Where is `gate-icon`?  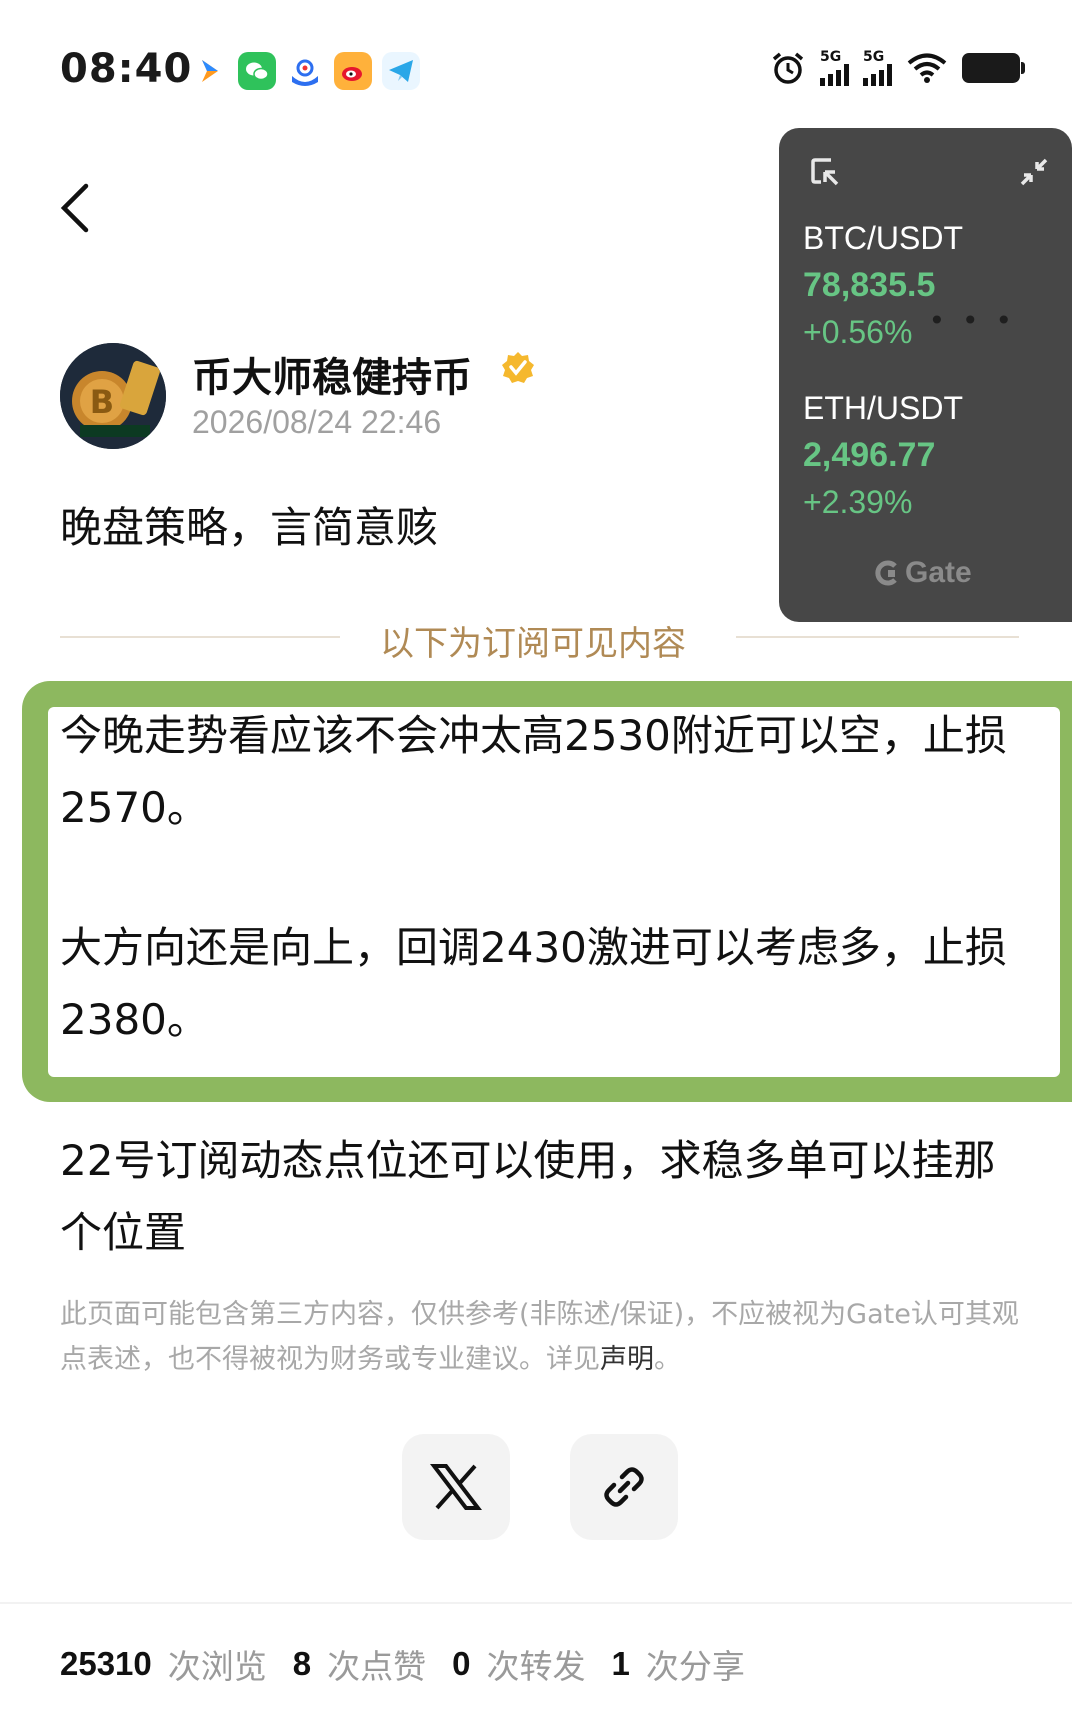
gate-icon is located at coordinates (886, 573).